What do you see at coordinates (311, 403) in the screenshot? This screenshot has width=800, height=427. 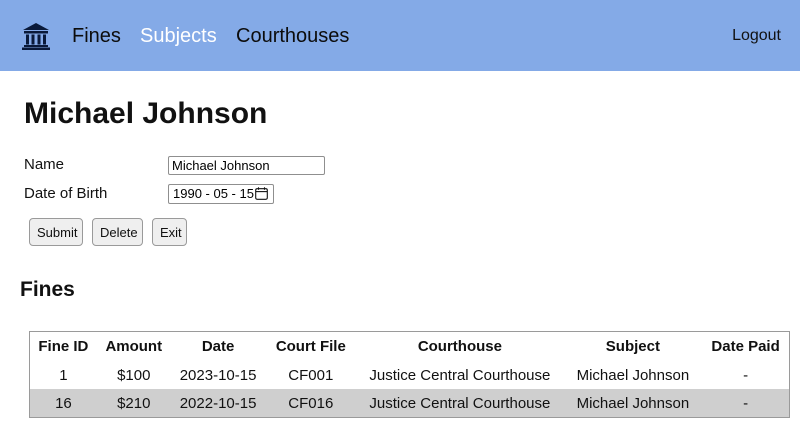 I see `cell-court-file: CF016` at bounding box center [311, 403].